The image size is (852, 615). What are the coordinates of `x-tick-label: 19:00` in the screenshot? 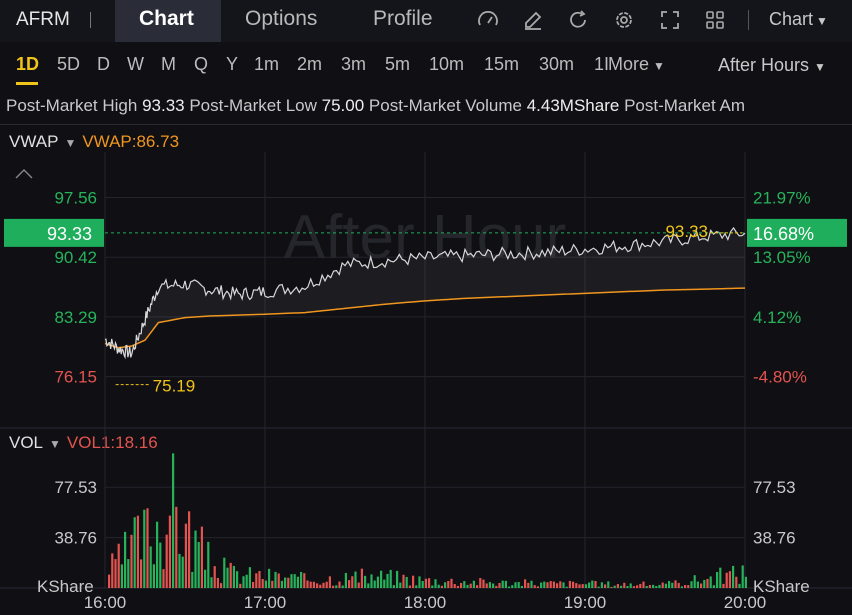 It's located at (585, 602).